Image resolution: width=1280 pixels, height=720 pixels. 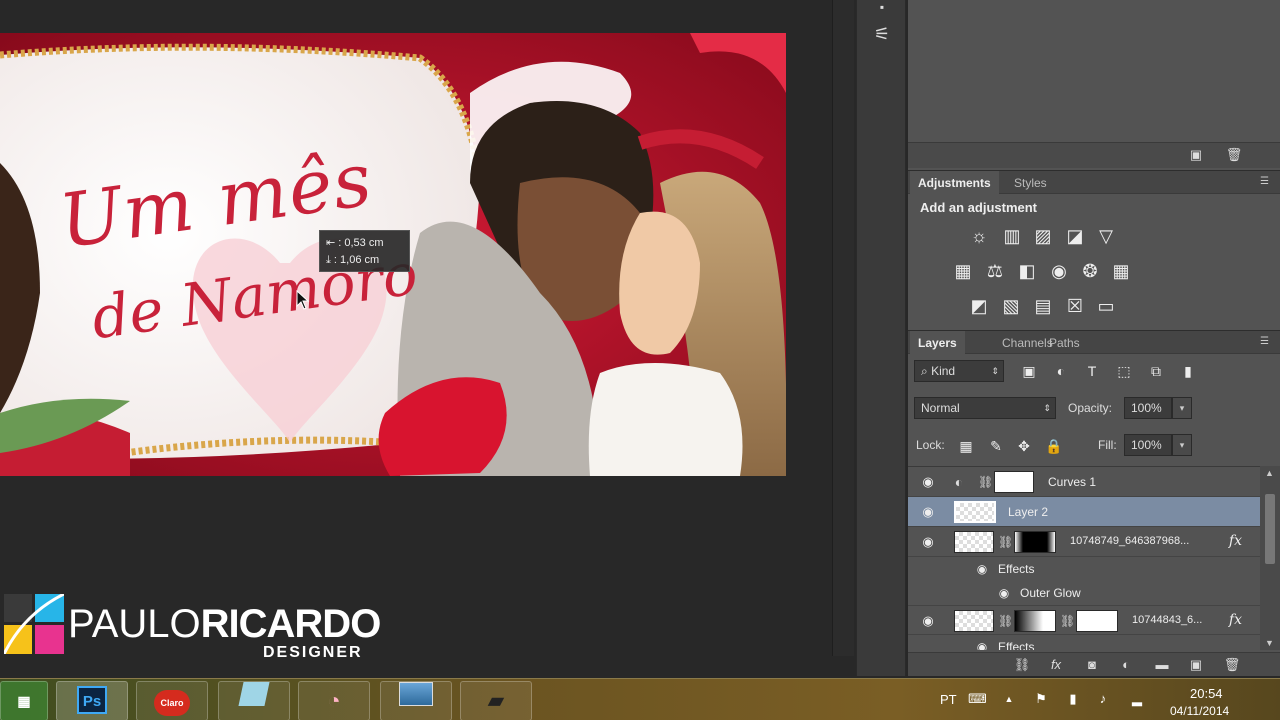 I want to click on filter-type-icon: T, so click(x=1092, y=371).